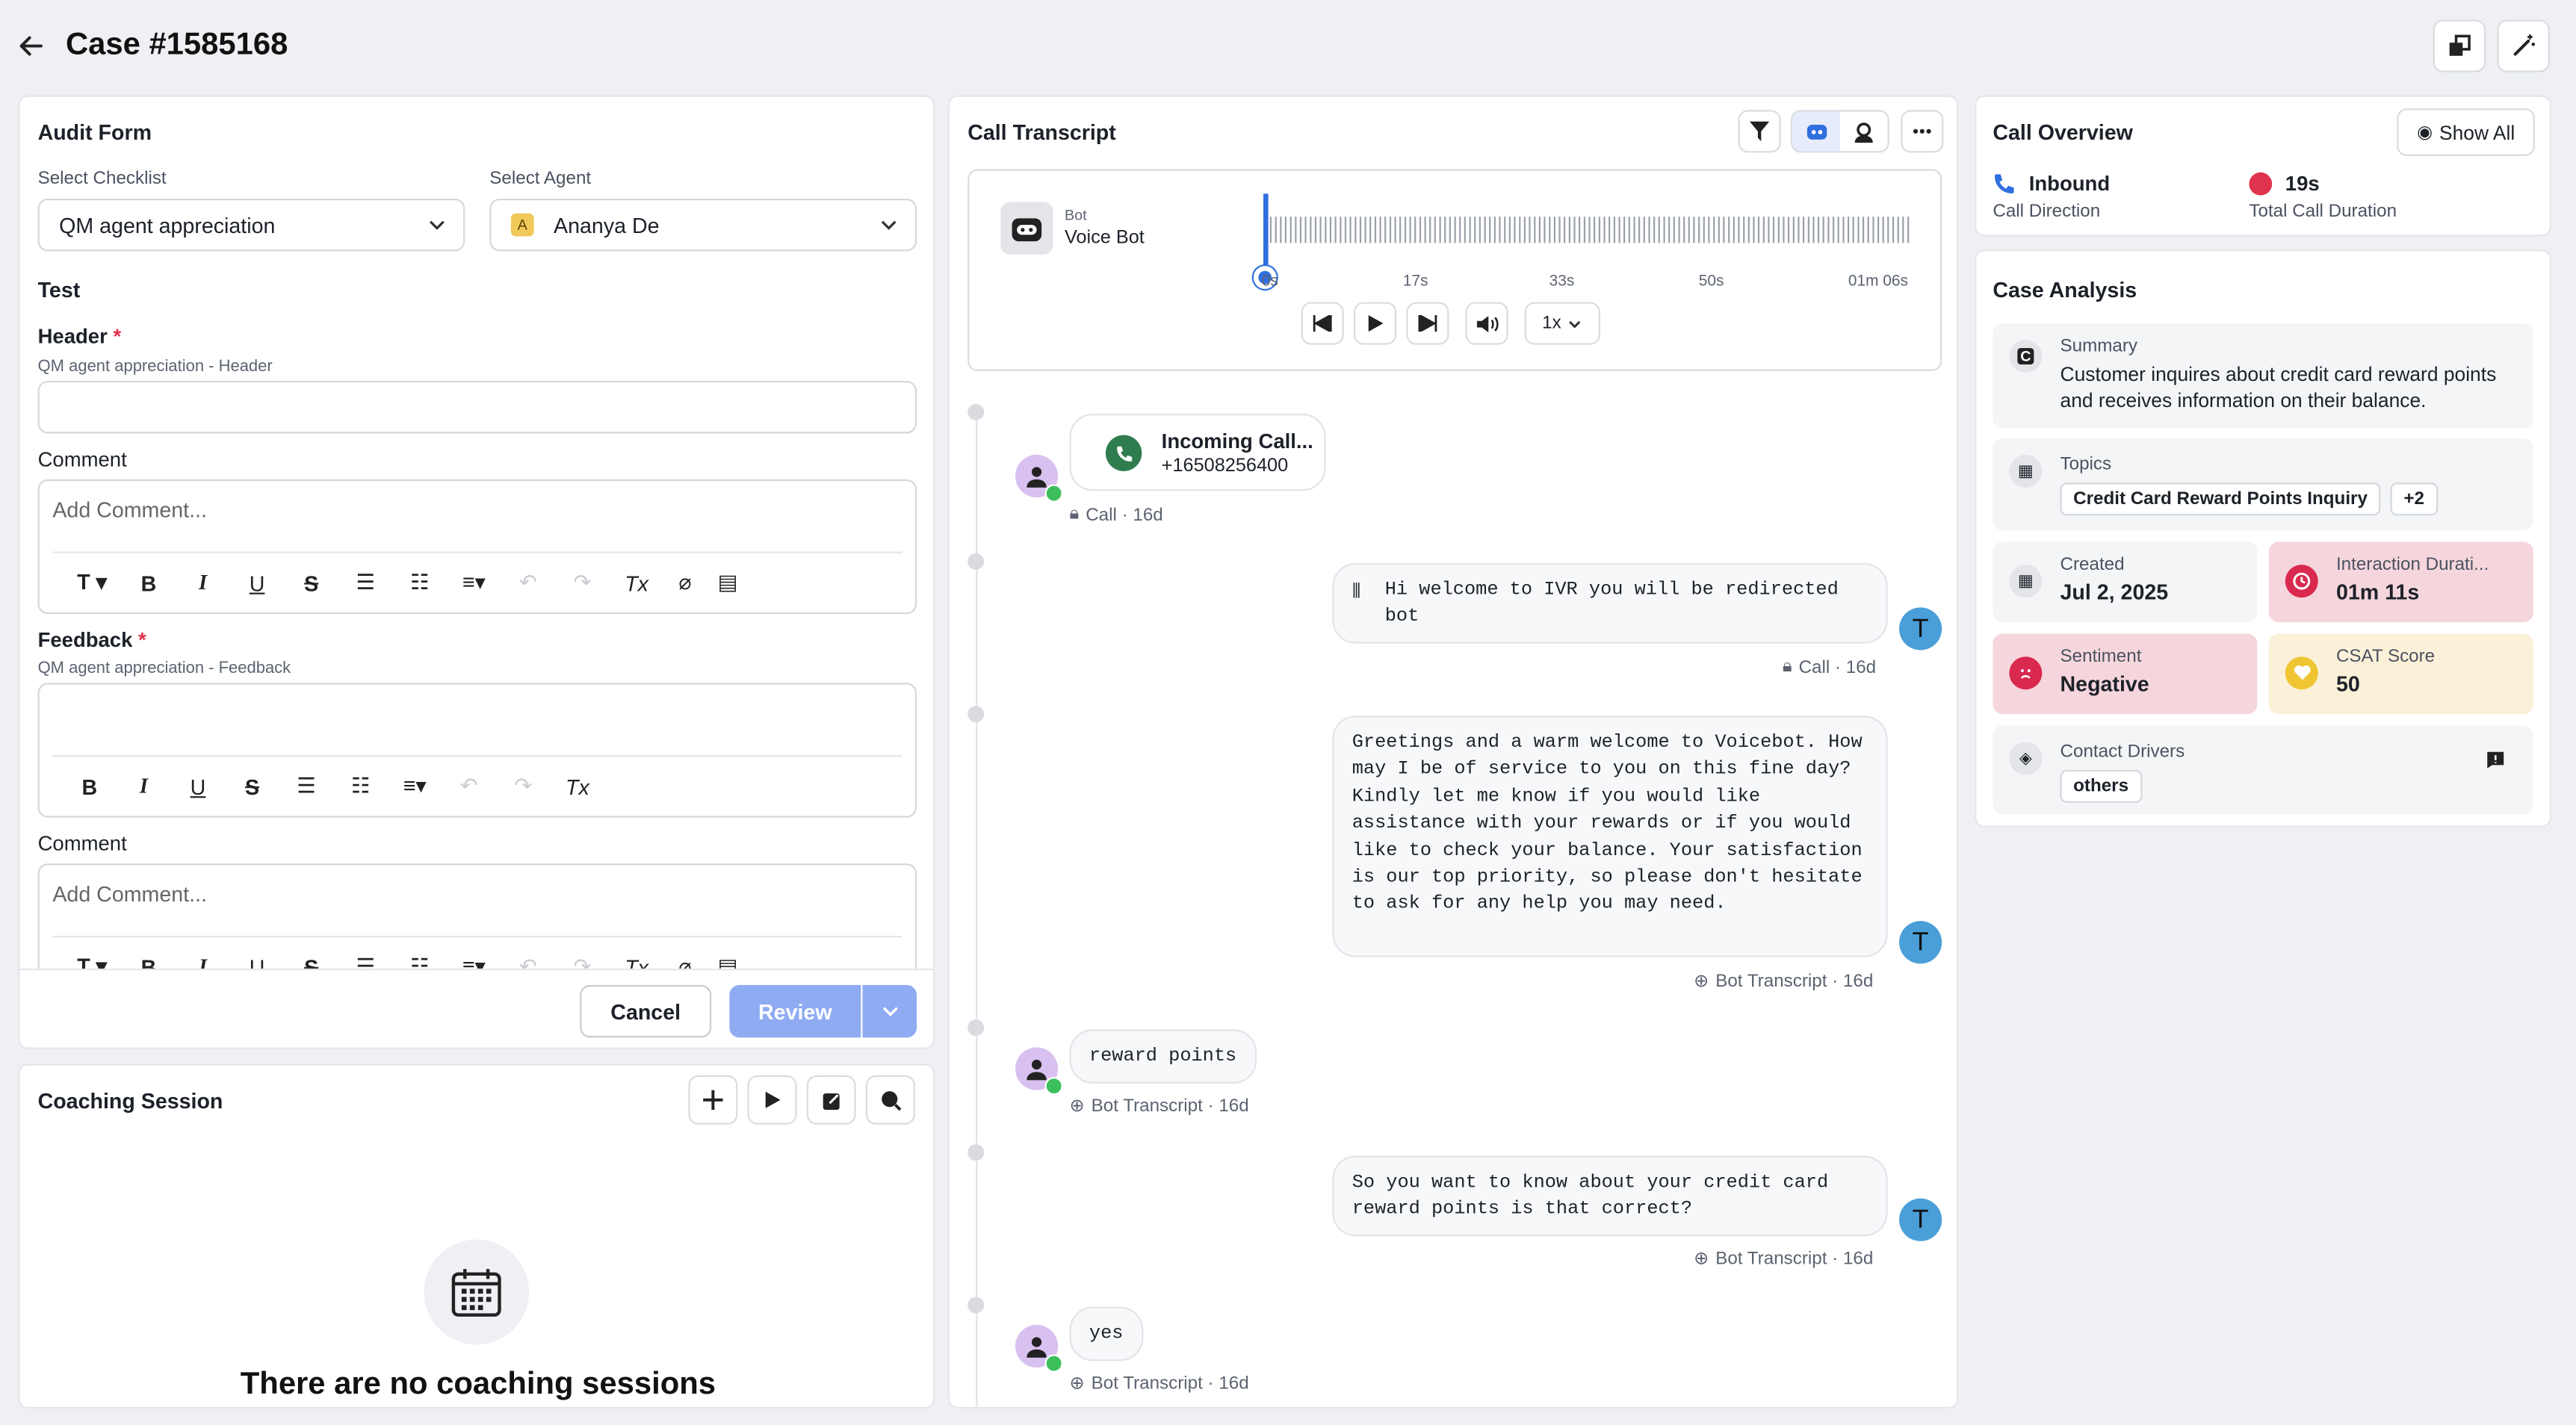  I want to click on header-input, so click(477, 407).